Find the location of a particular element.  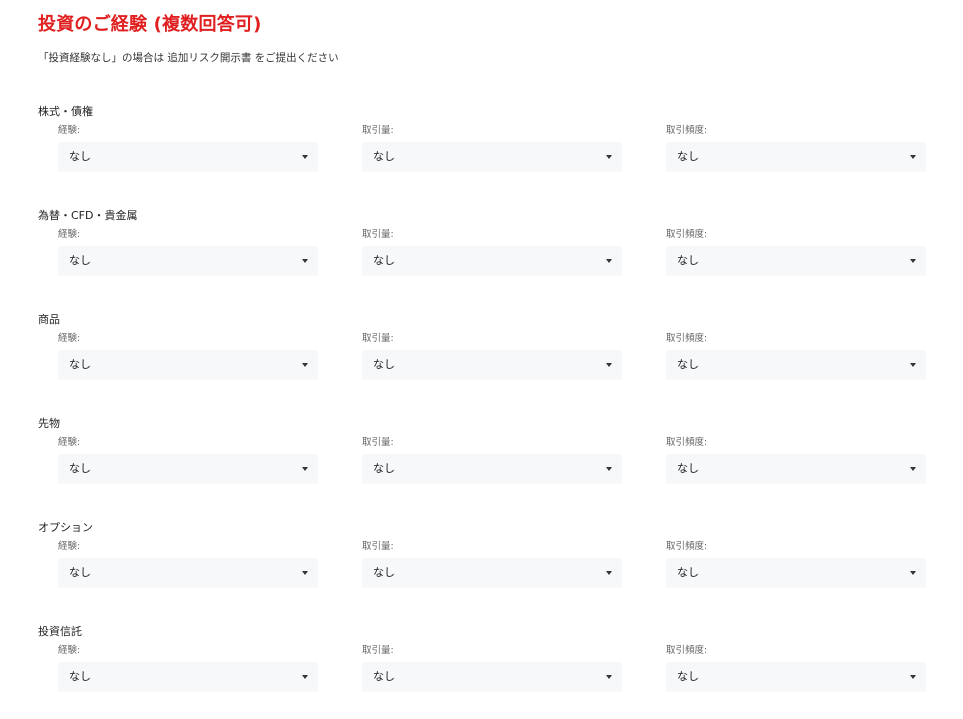

section-commodities: 商品 経験: なし 取引量: なし 取引頻度: なし is located at coordinates (483, 363).